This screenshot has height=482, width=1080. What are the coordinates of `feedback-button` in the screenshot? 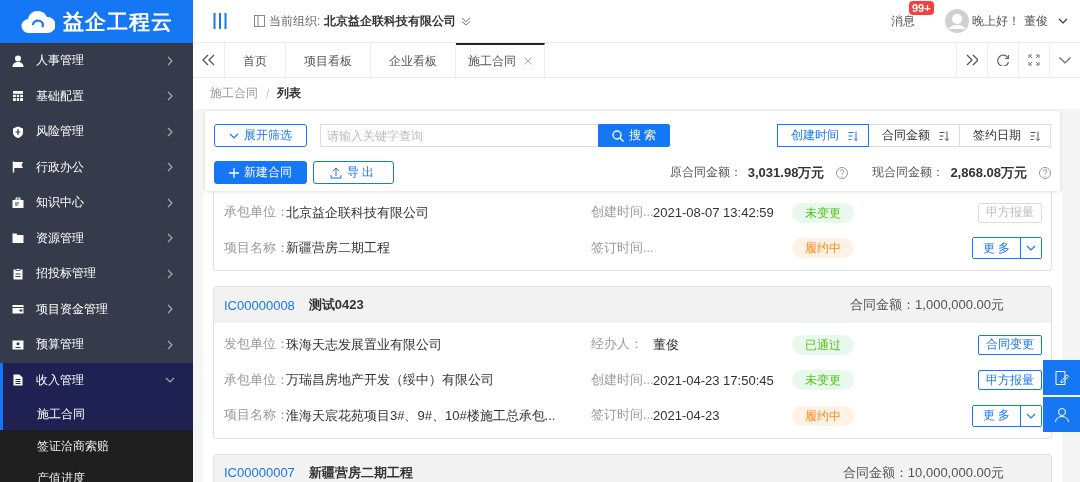 It's located at (1061, 377).